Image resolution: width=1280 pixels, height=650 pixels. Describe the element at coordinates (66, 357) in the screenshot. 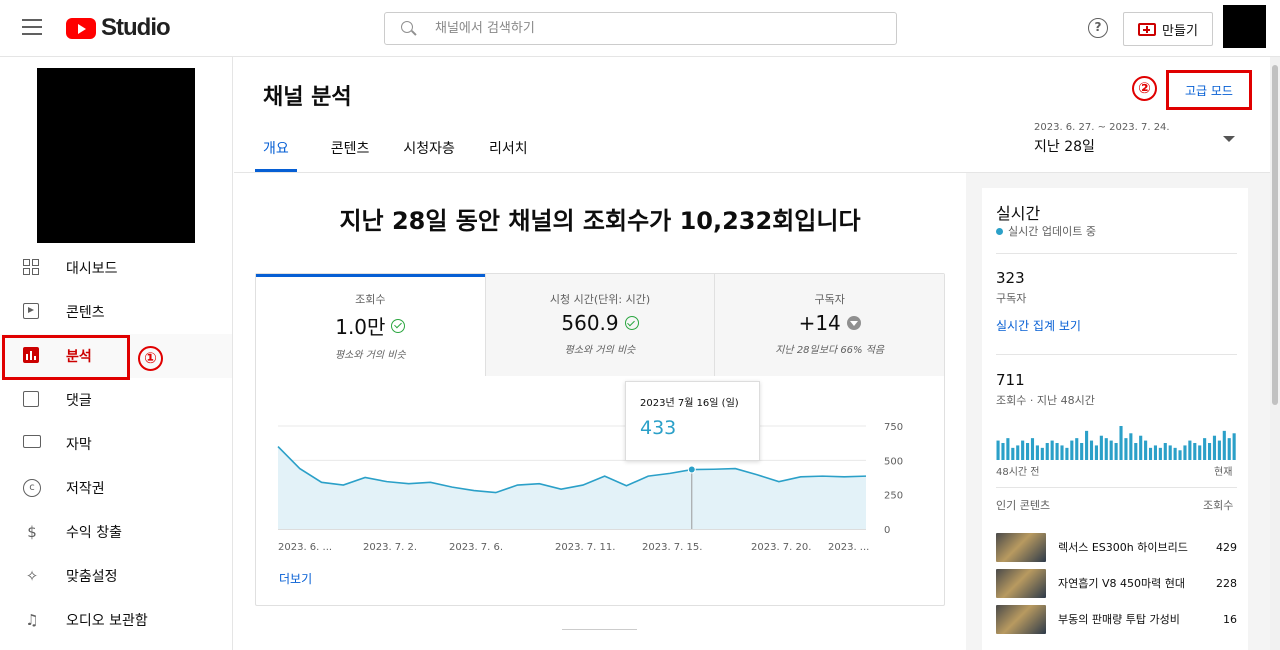

I see `annotation-box-analytics` at that location.